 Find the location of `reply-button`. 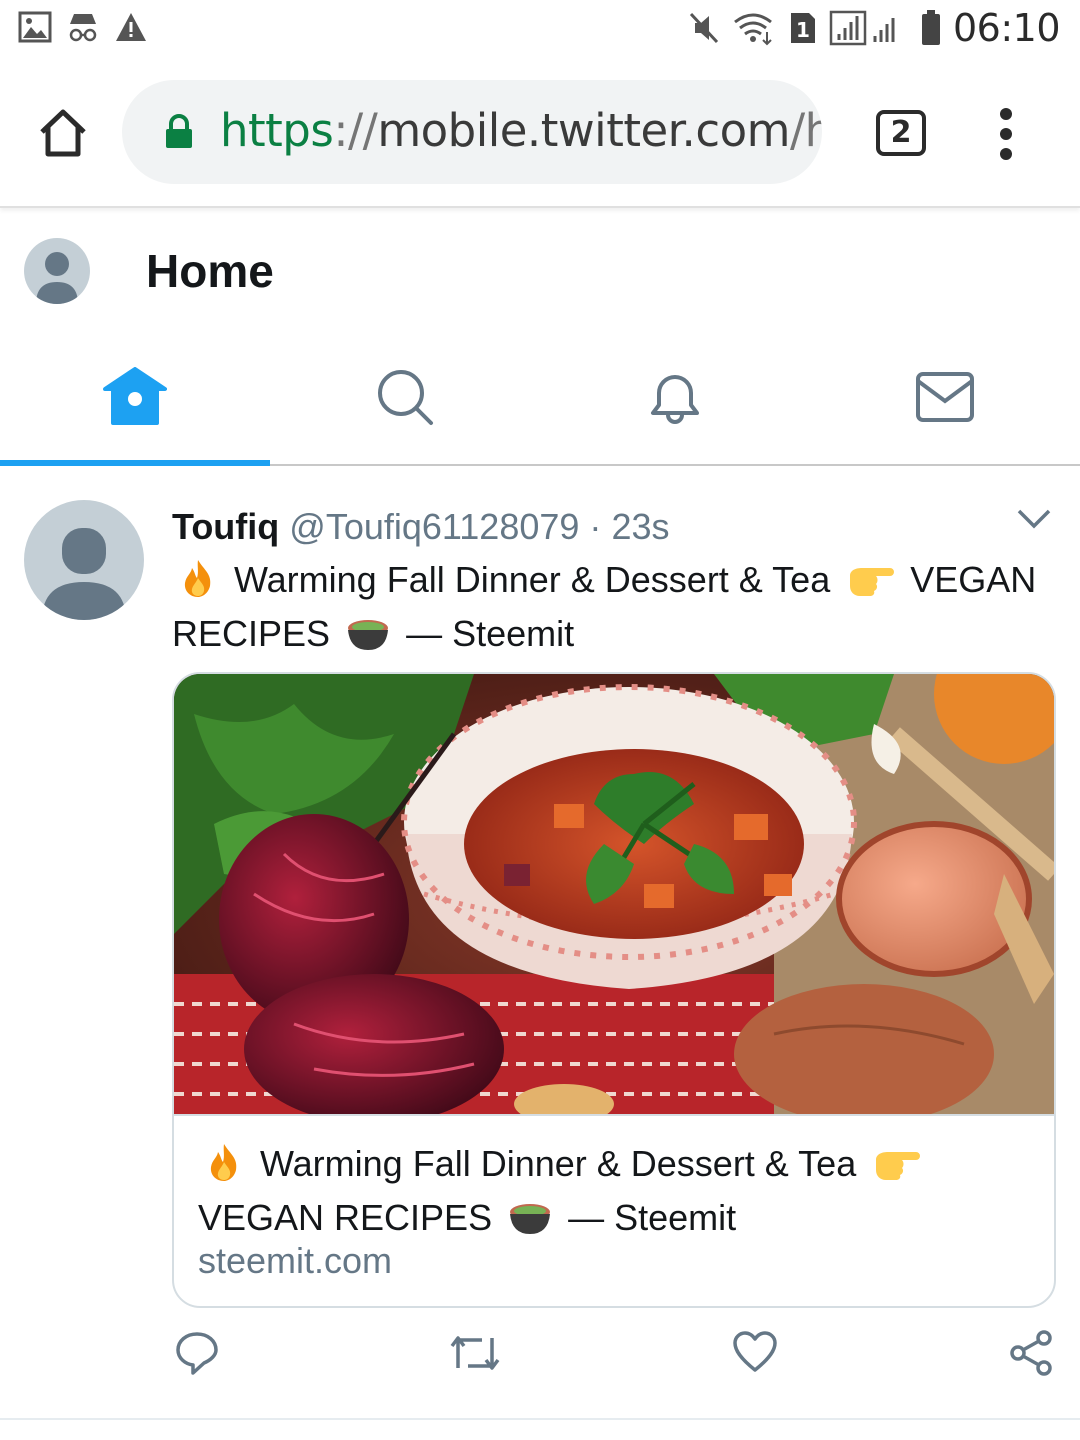

reply-button is located at coordinates (197, 1355).